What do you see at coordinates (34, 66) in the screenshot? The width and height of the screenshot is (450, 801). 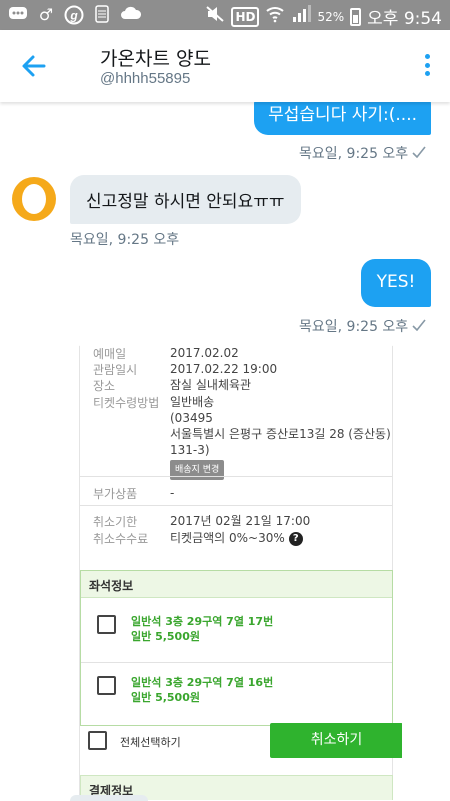 I see `back-arrow-icon` at bounding box center [34, 66].